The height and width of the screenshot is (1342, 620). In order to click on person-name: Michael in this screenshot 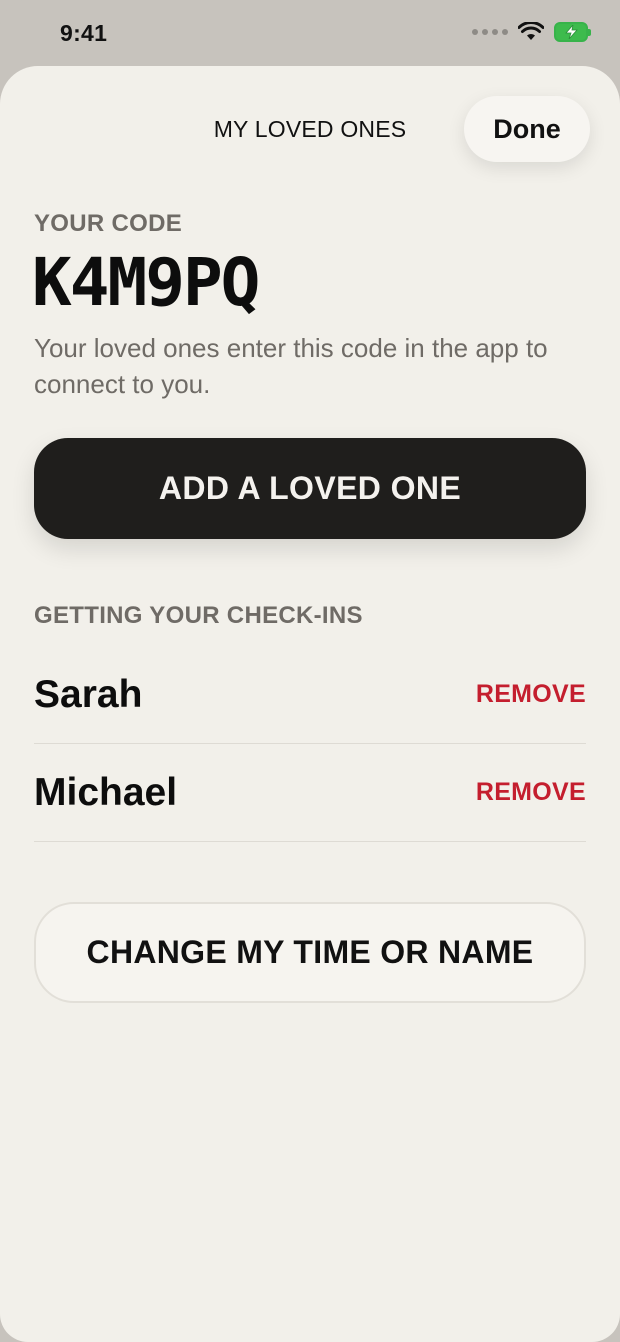, I will do `click(106, 792)`.